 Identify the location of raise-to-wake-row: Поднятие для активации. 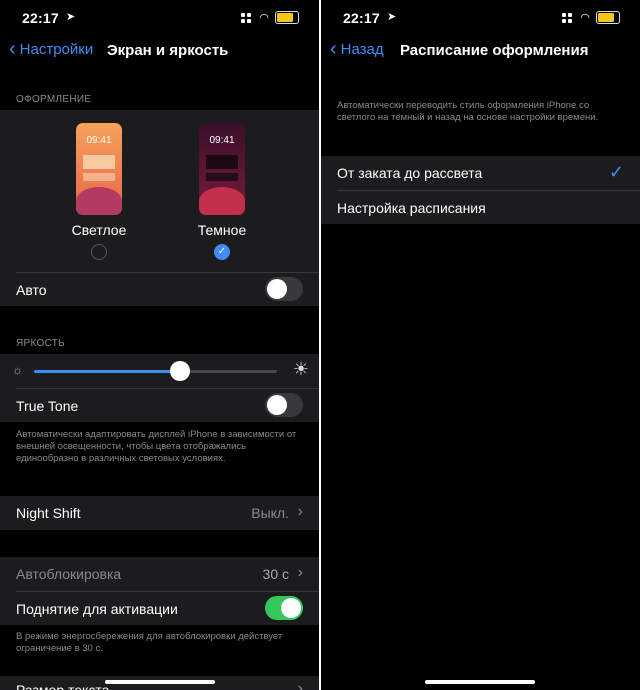
(159, 609).